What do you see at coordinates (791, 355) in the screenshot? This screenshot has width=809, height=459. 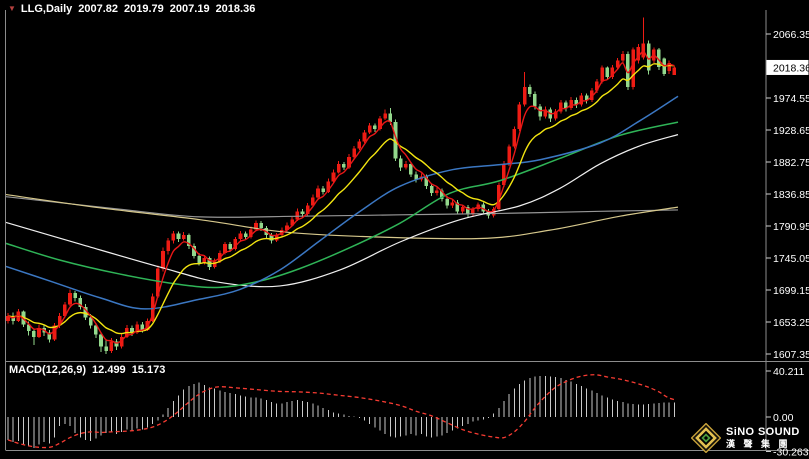 I see `price-tick-label: 1607.35` at bounding box center [791, 355].